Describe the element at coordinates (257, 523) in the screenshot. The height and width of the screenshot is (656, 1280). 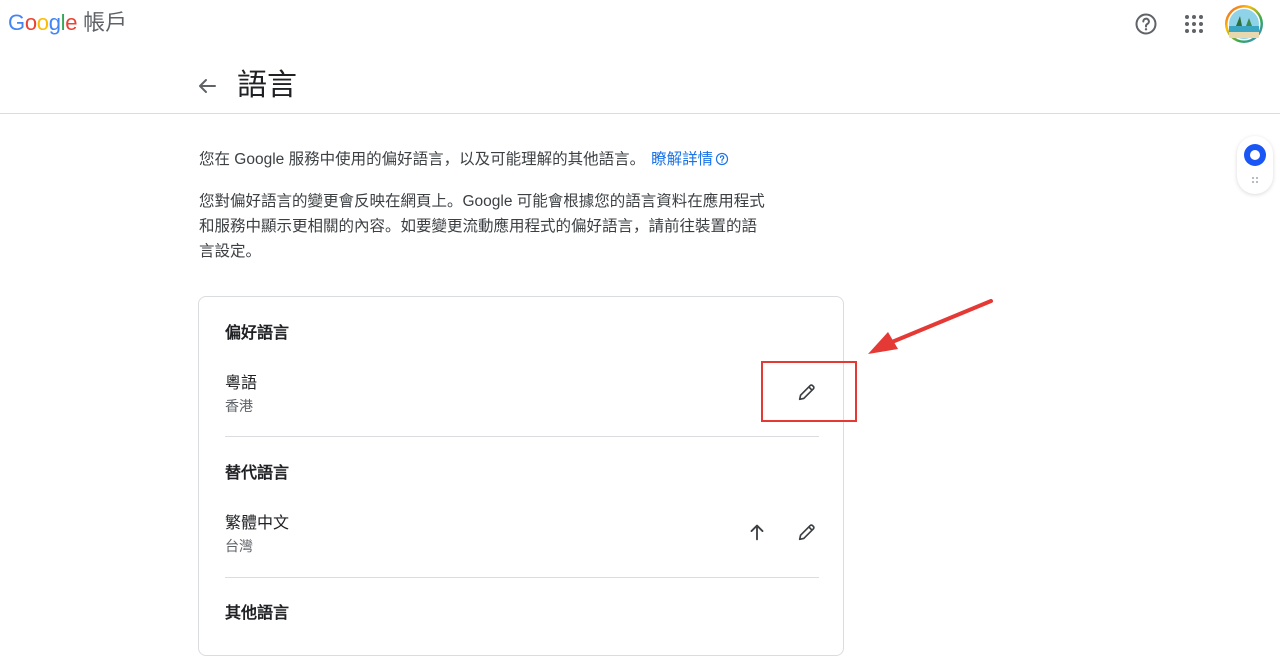
I see `language-name: 繁體中文` at that location.